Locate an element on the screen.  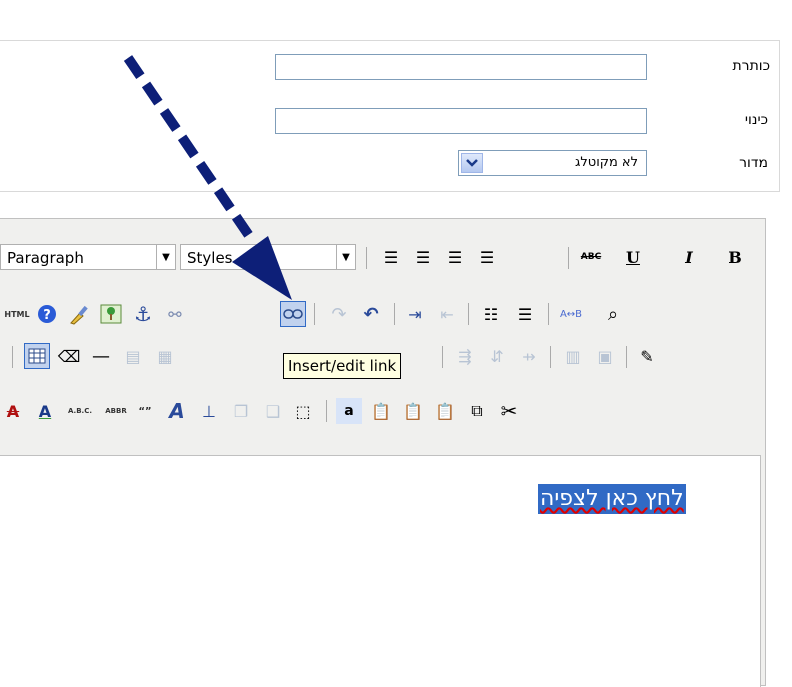
format-select-value: Paragraph is located at coordinates (45, 258).